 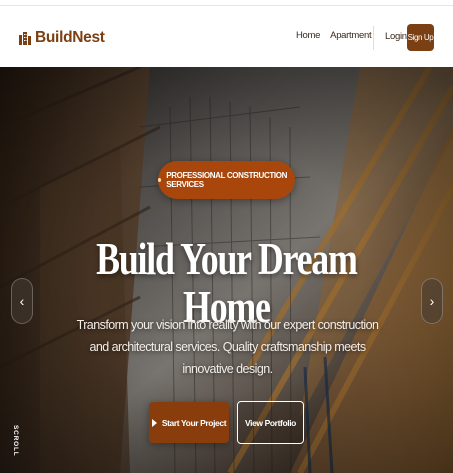 What do you see at coordinates (154, 422) in the screenshot?
I see `play-icon` at bounding box center [154, 422].